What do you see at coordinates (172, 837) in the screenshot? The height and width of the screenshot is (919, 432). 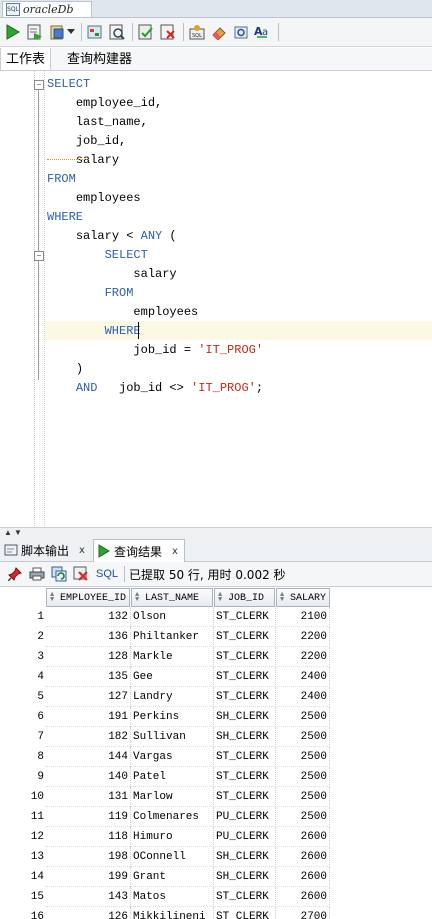 I see `table-cell: Himuro` at bounding box center [172, 837].